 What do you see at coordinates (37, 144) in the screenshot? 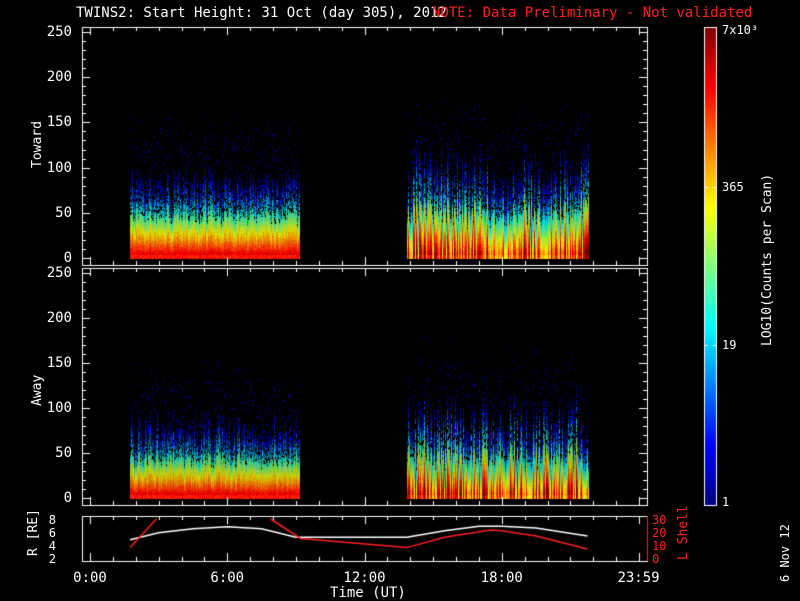
I see `toward-ylabel: Toward` at bounding box center [37, 144].